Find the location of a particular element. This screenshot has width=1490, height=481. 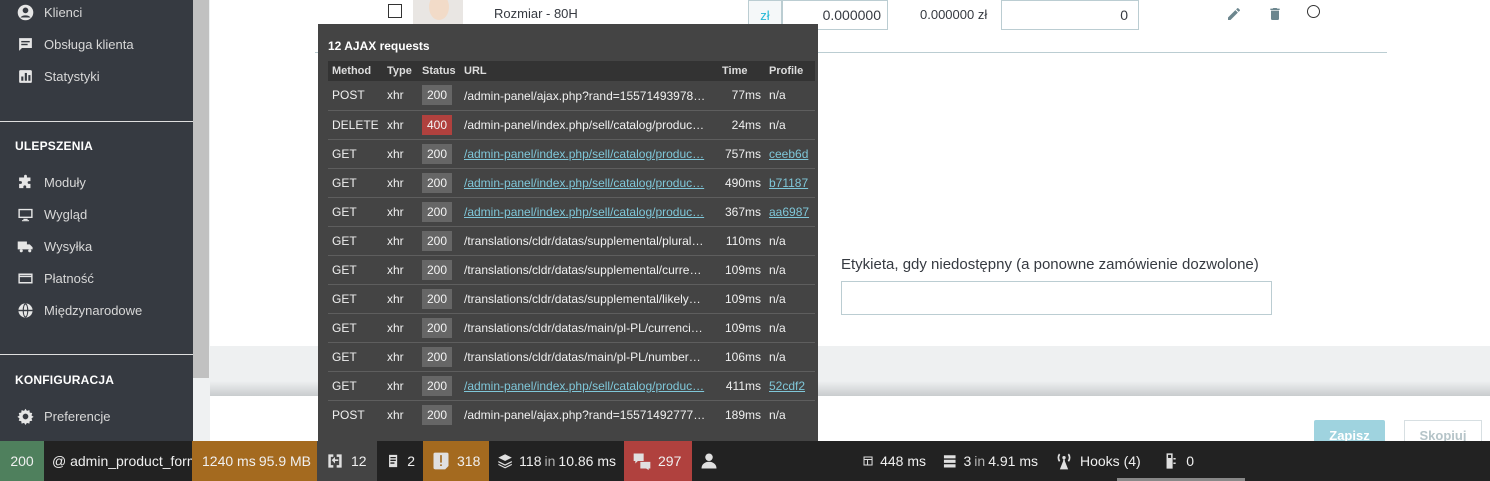

user-icon is located at coordinates (709, 461).